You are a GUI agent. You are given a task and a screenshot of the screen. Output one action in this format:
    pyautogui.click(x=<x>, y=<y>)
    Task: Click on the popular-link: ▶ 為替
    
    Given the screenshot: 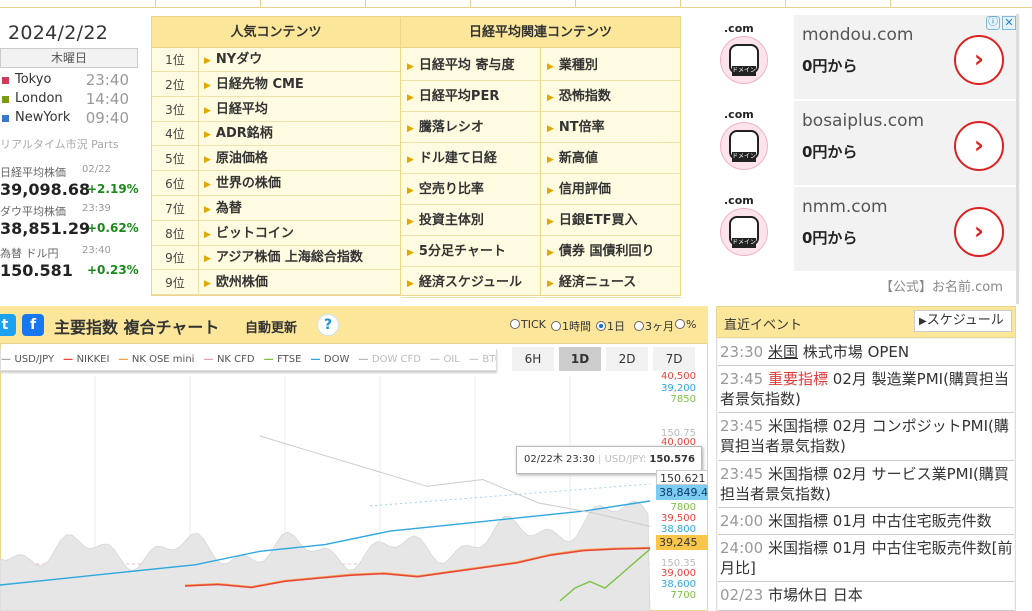 What is the action you would take?
    pyautogui.click(x=299, y=209)
    